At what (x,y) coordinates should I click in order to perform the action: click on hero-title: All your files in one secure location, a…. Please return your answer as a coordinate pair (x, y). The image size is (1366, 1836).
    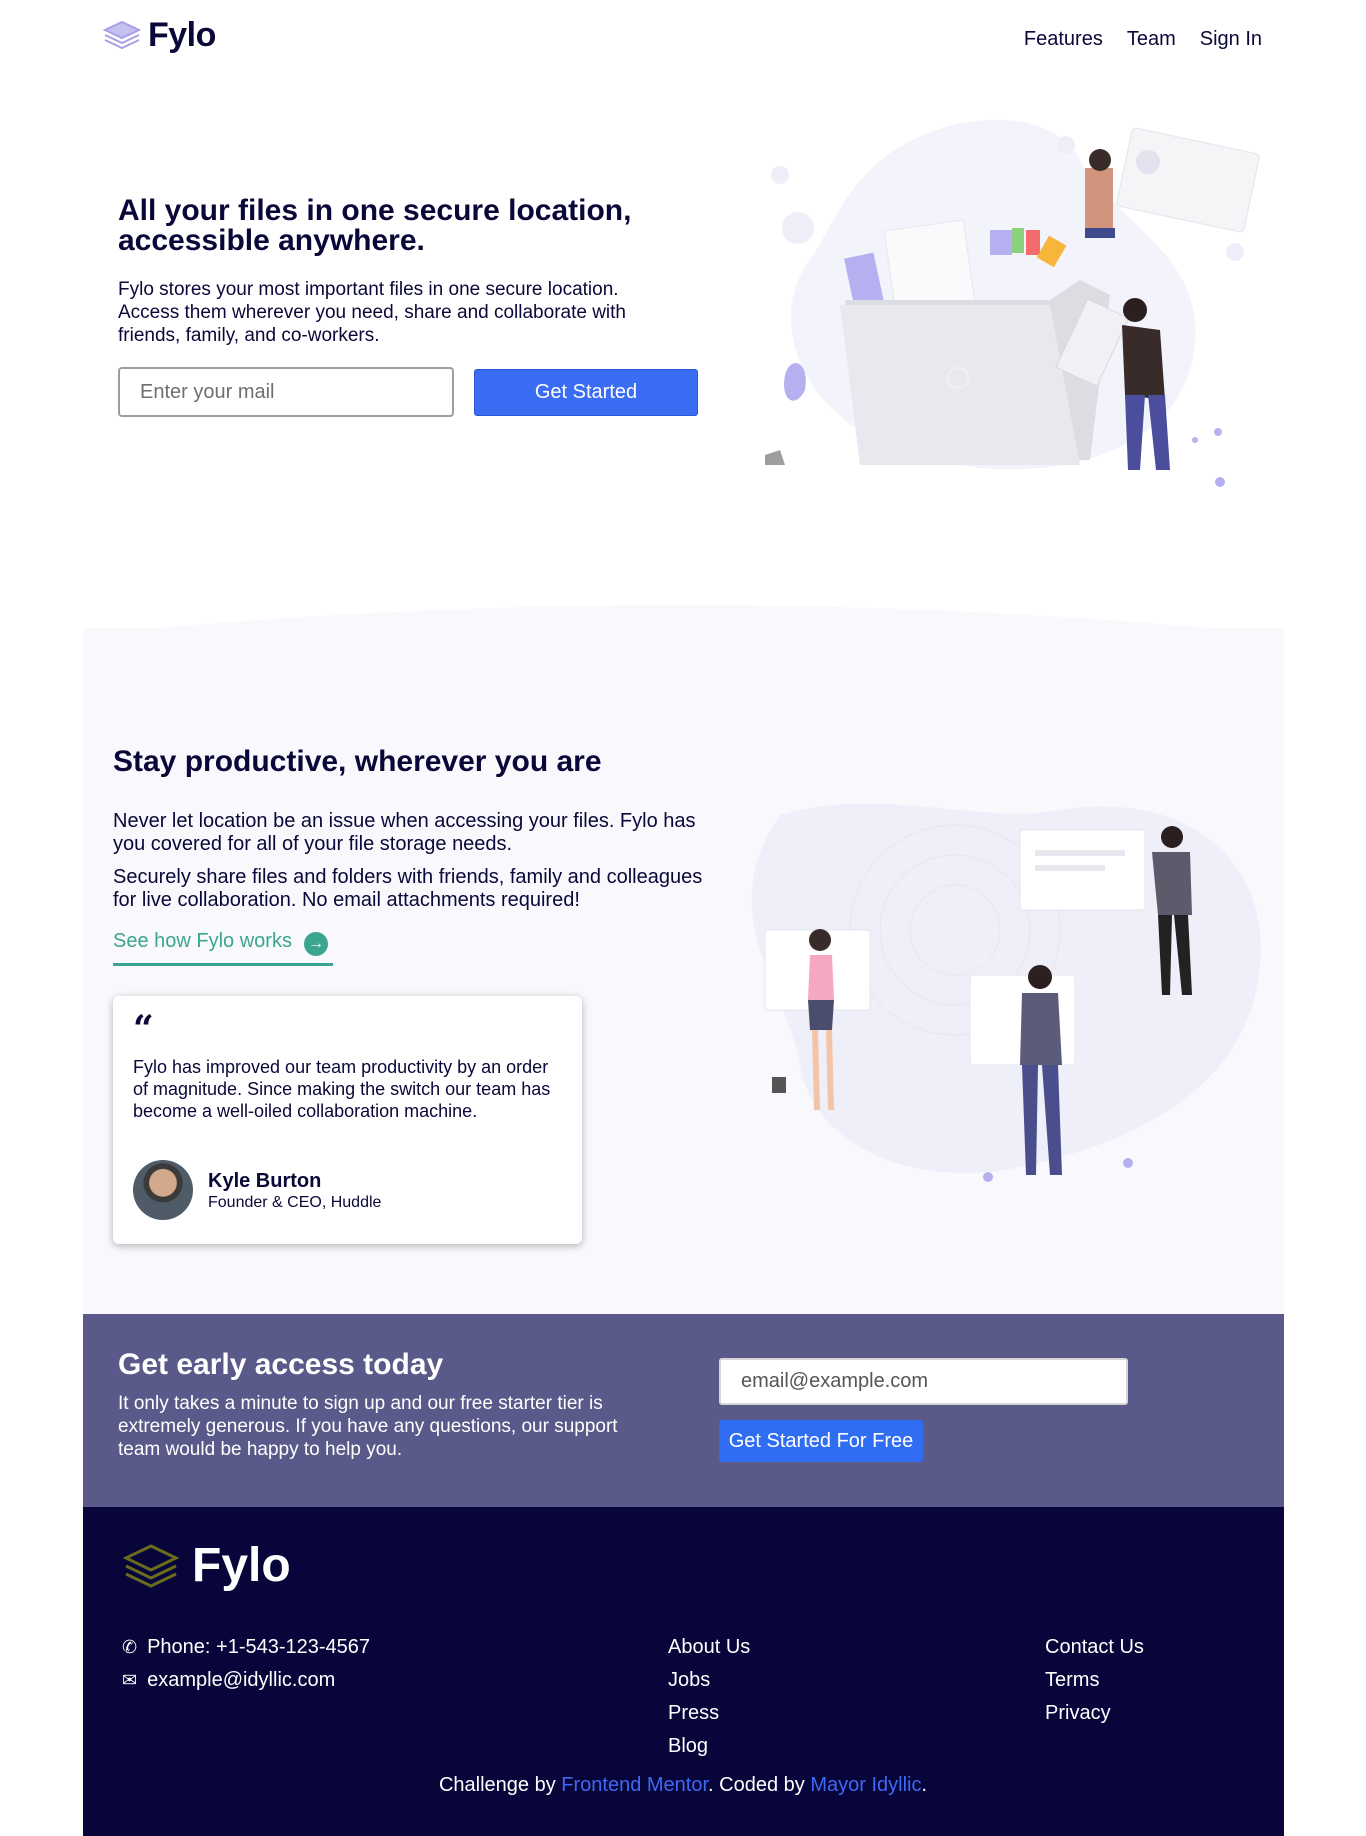
    Looking at the image, I should click on (375, 225).